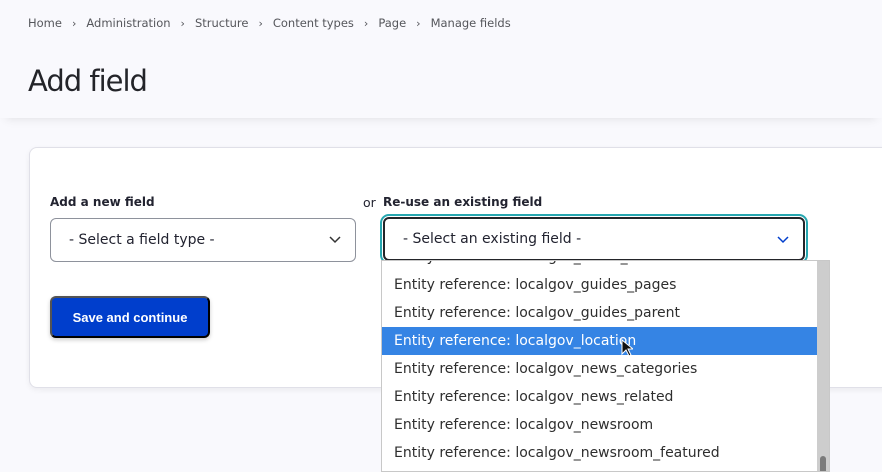 The height and width of the screenshot is (472, 882). Describe the element at coordinates (823, 463) in the screenshot. I see `scrollbar-thumb` at that location.